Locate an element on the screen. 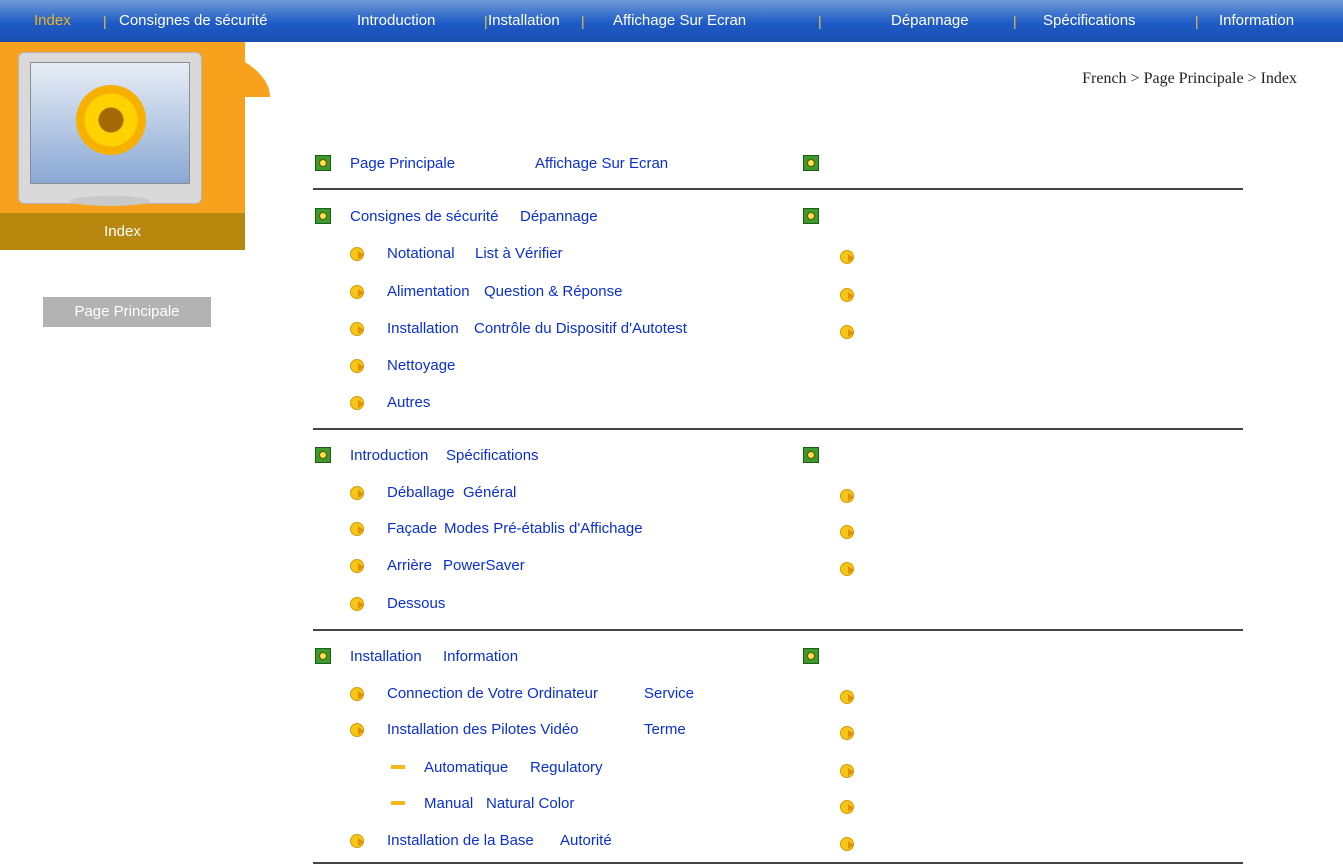  link-general: Général is located at coordinates (489, 492).